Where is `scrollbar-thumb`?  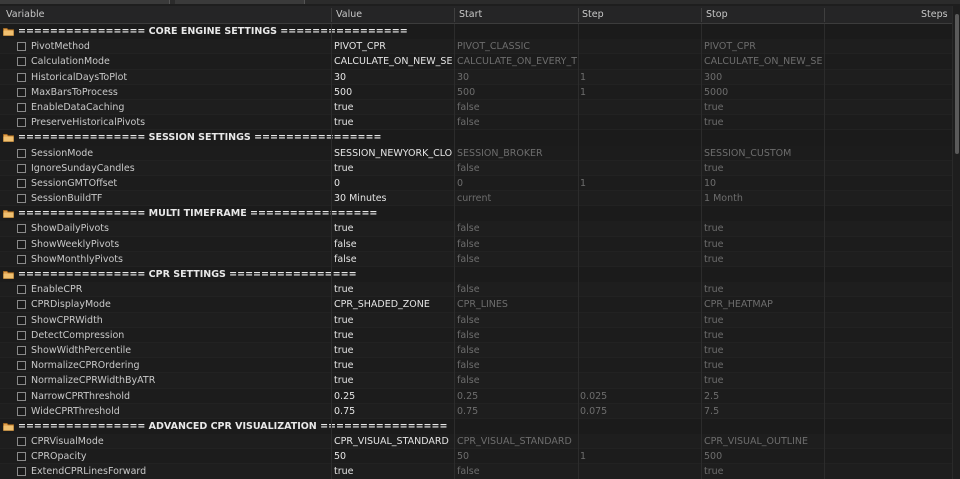
scrollbar-thumb is located at coordinates (957, 84).